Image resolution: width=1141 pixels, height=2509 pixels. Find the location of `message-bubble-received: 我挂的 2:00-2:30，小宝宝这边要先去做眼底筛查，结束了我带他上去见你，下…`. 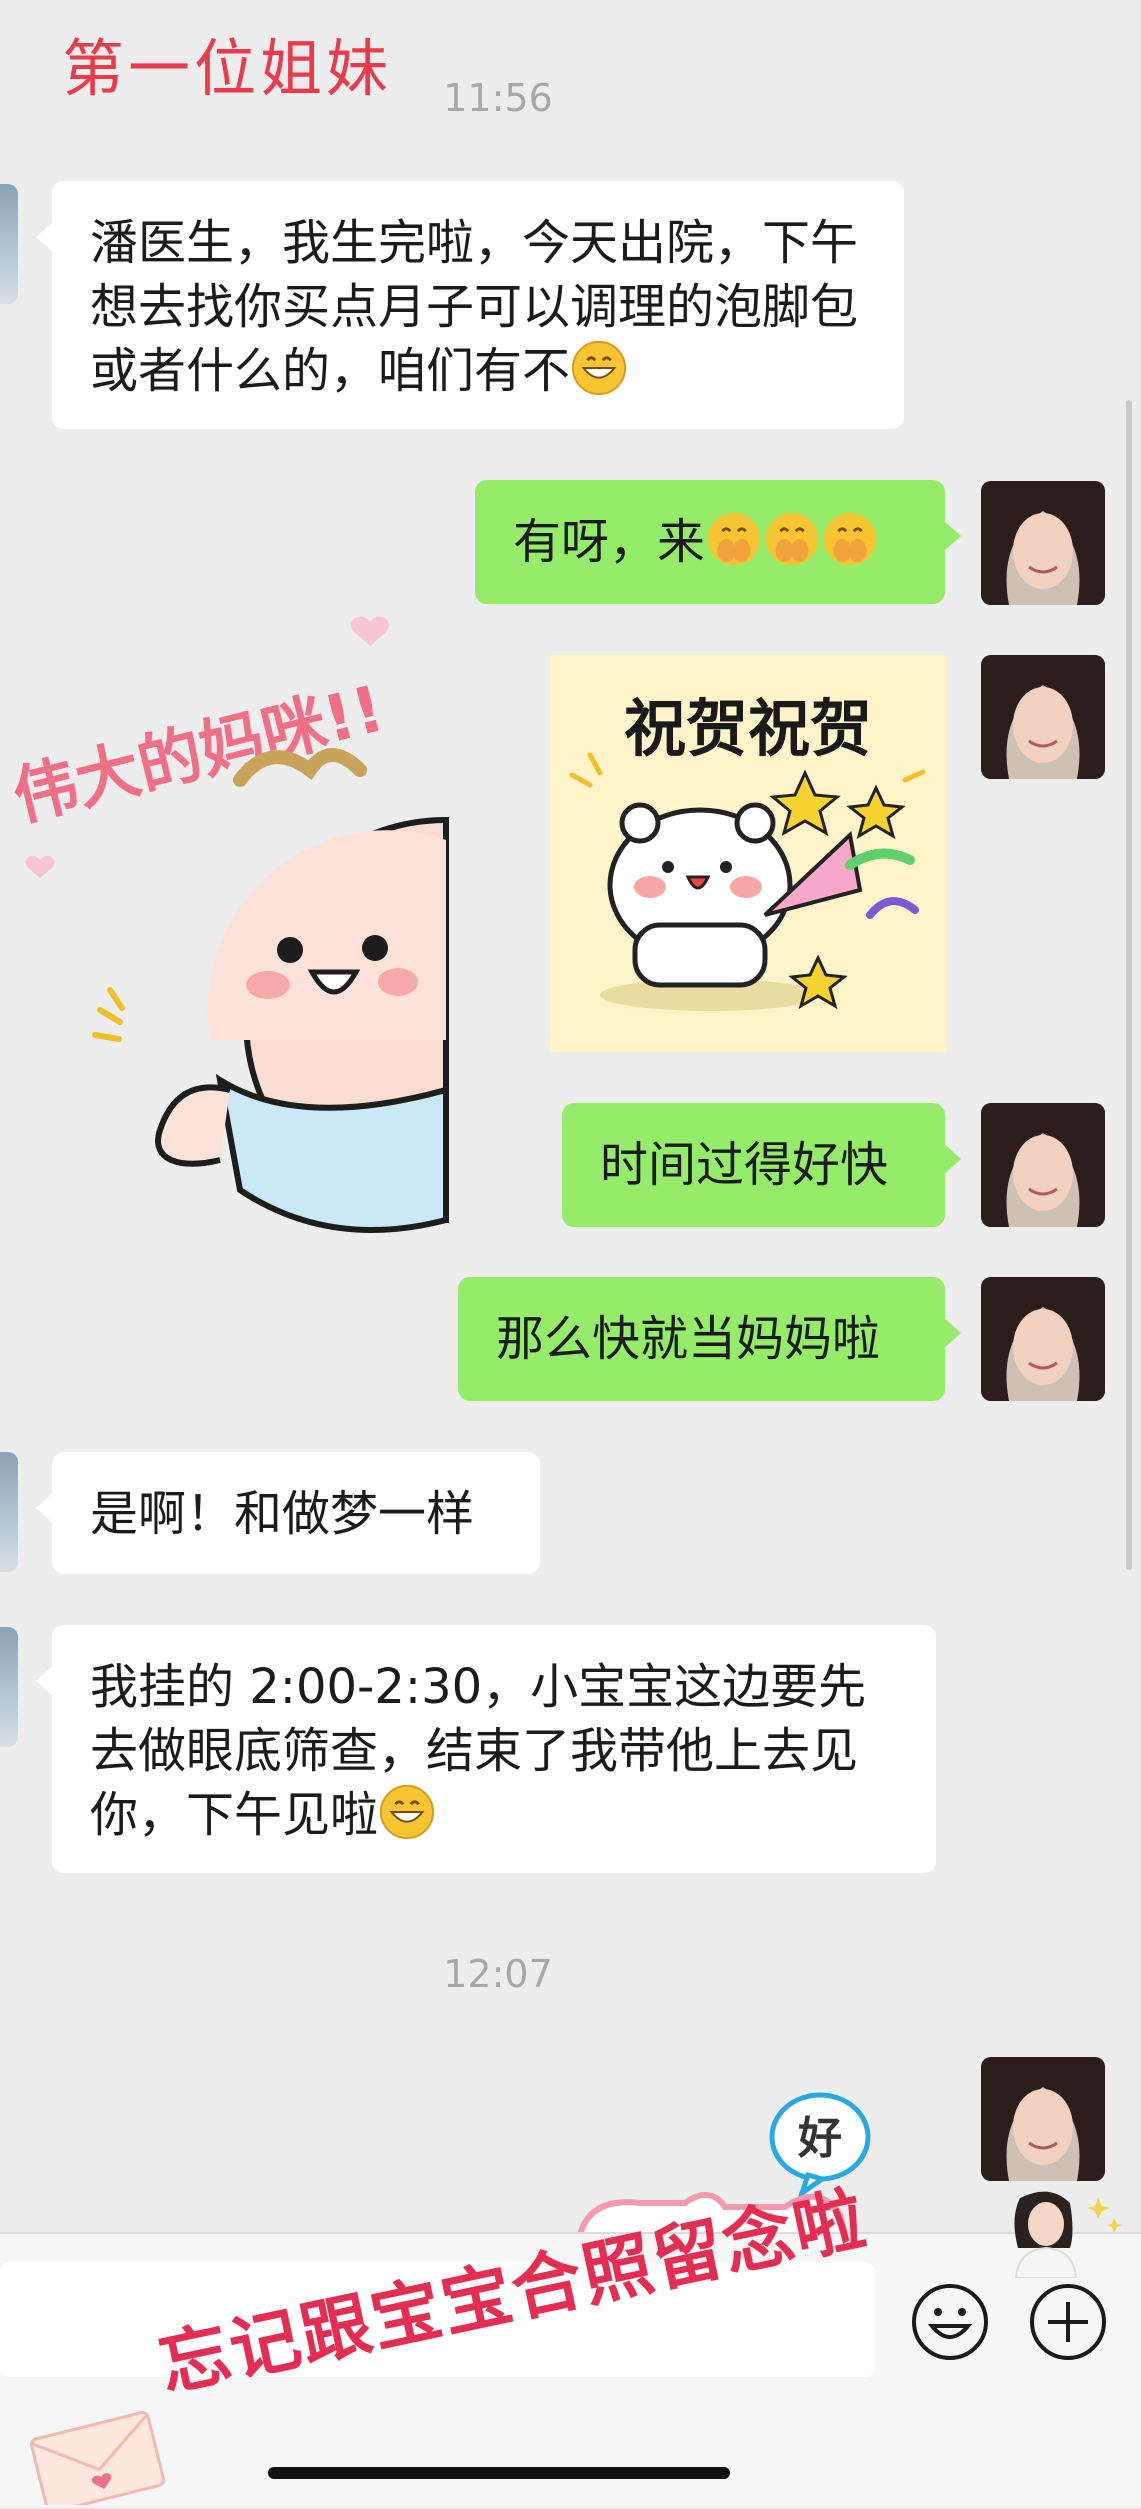

message-bubble-received: 我挂的 2:00-2:30，小宝宝这边要先去做眼底筛查，结束了我带他上去见你，下… is located at coordinates (486, 1749).